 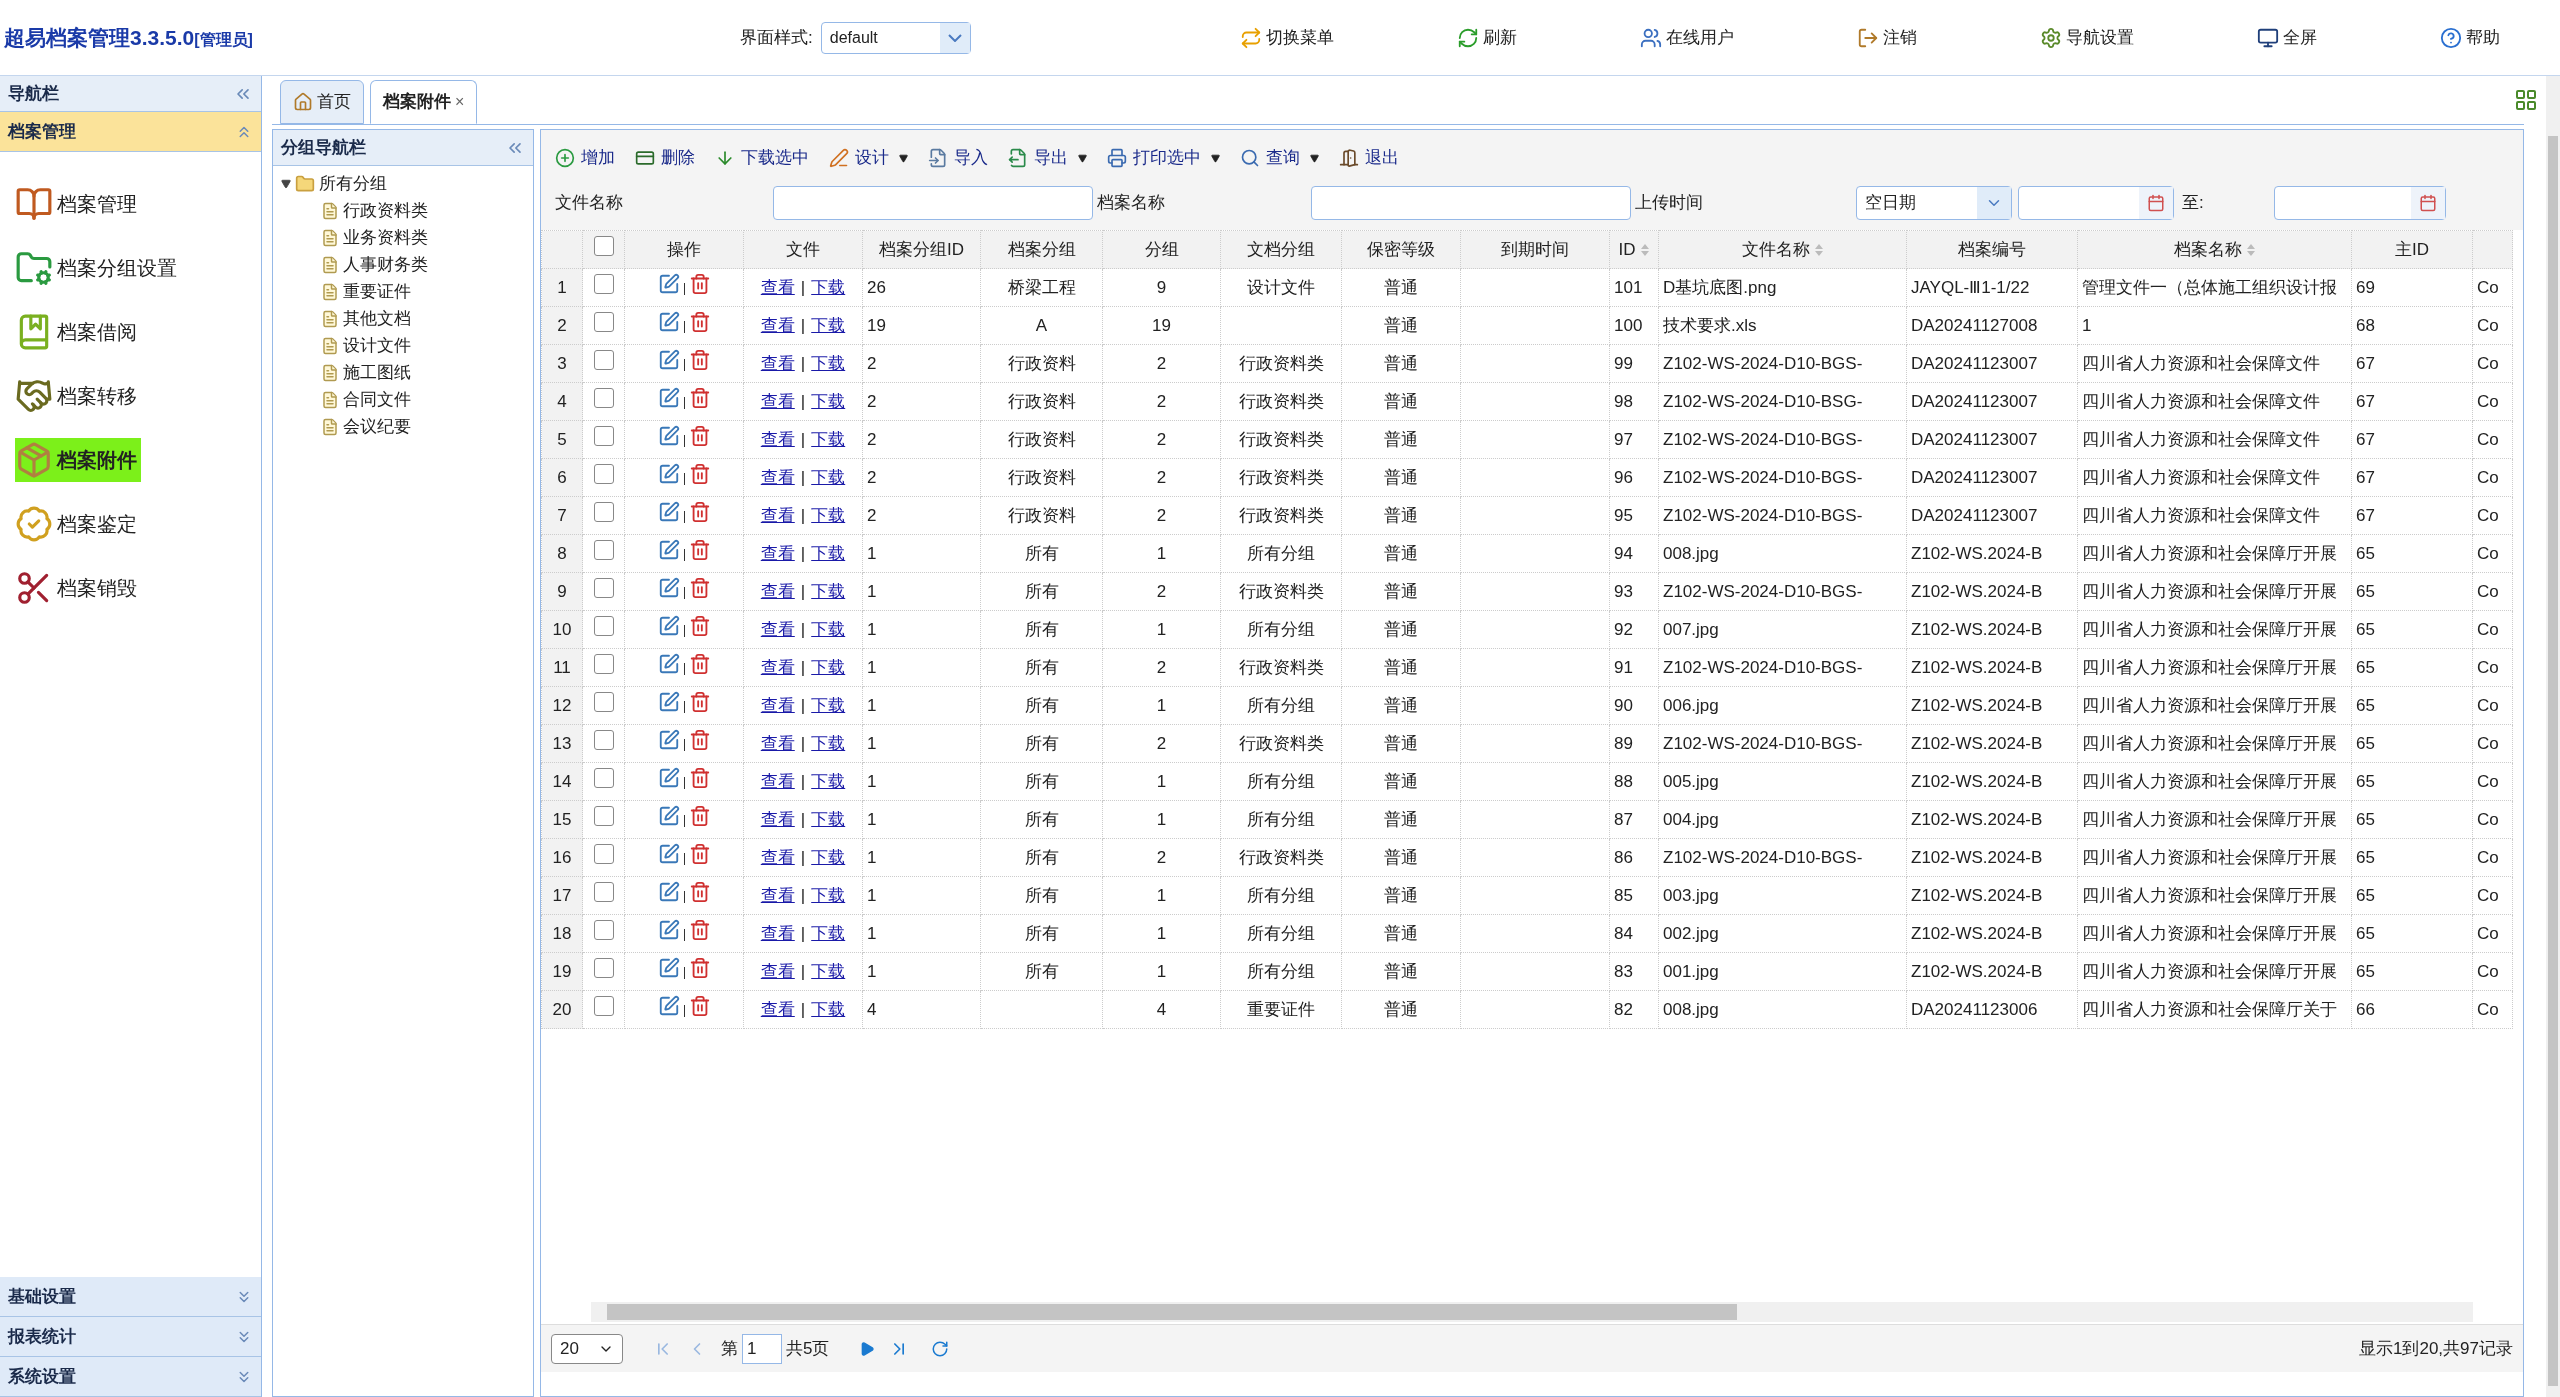 What do you see at coordinates (286, 183) in the screenshot?
I see `expand-triangle-icon` at bounding box center [286, 183].